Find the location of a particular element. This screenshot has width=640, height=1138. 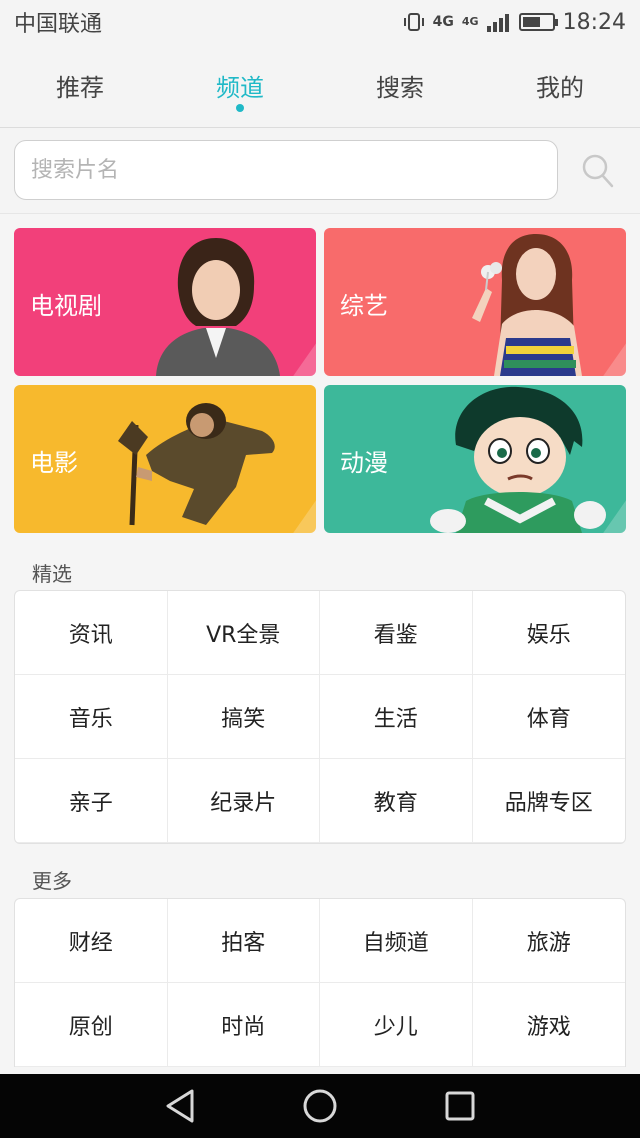

tab-search: 搜索 is located at coordinates (400, 85).